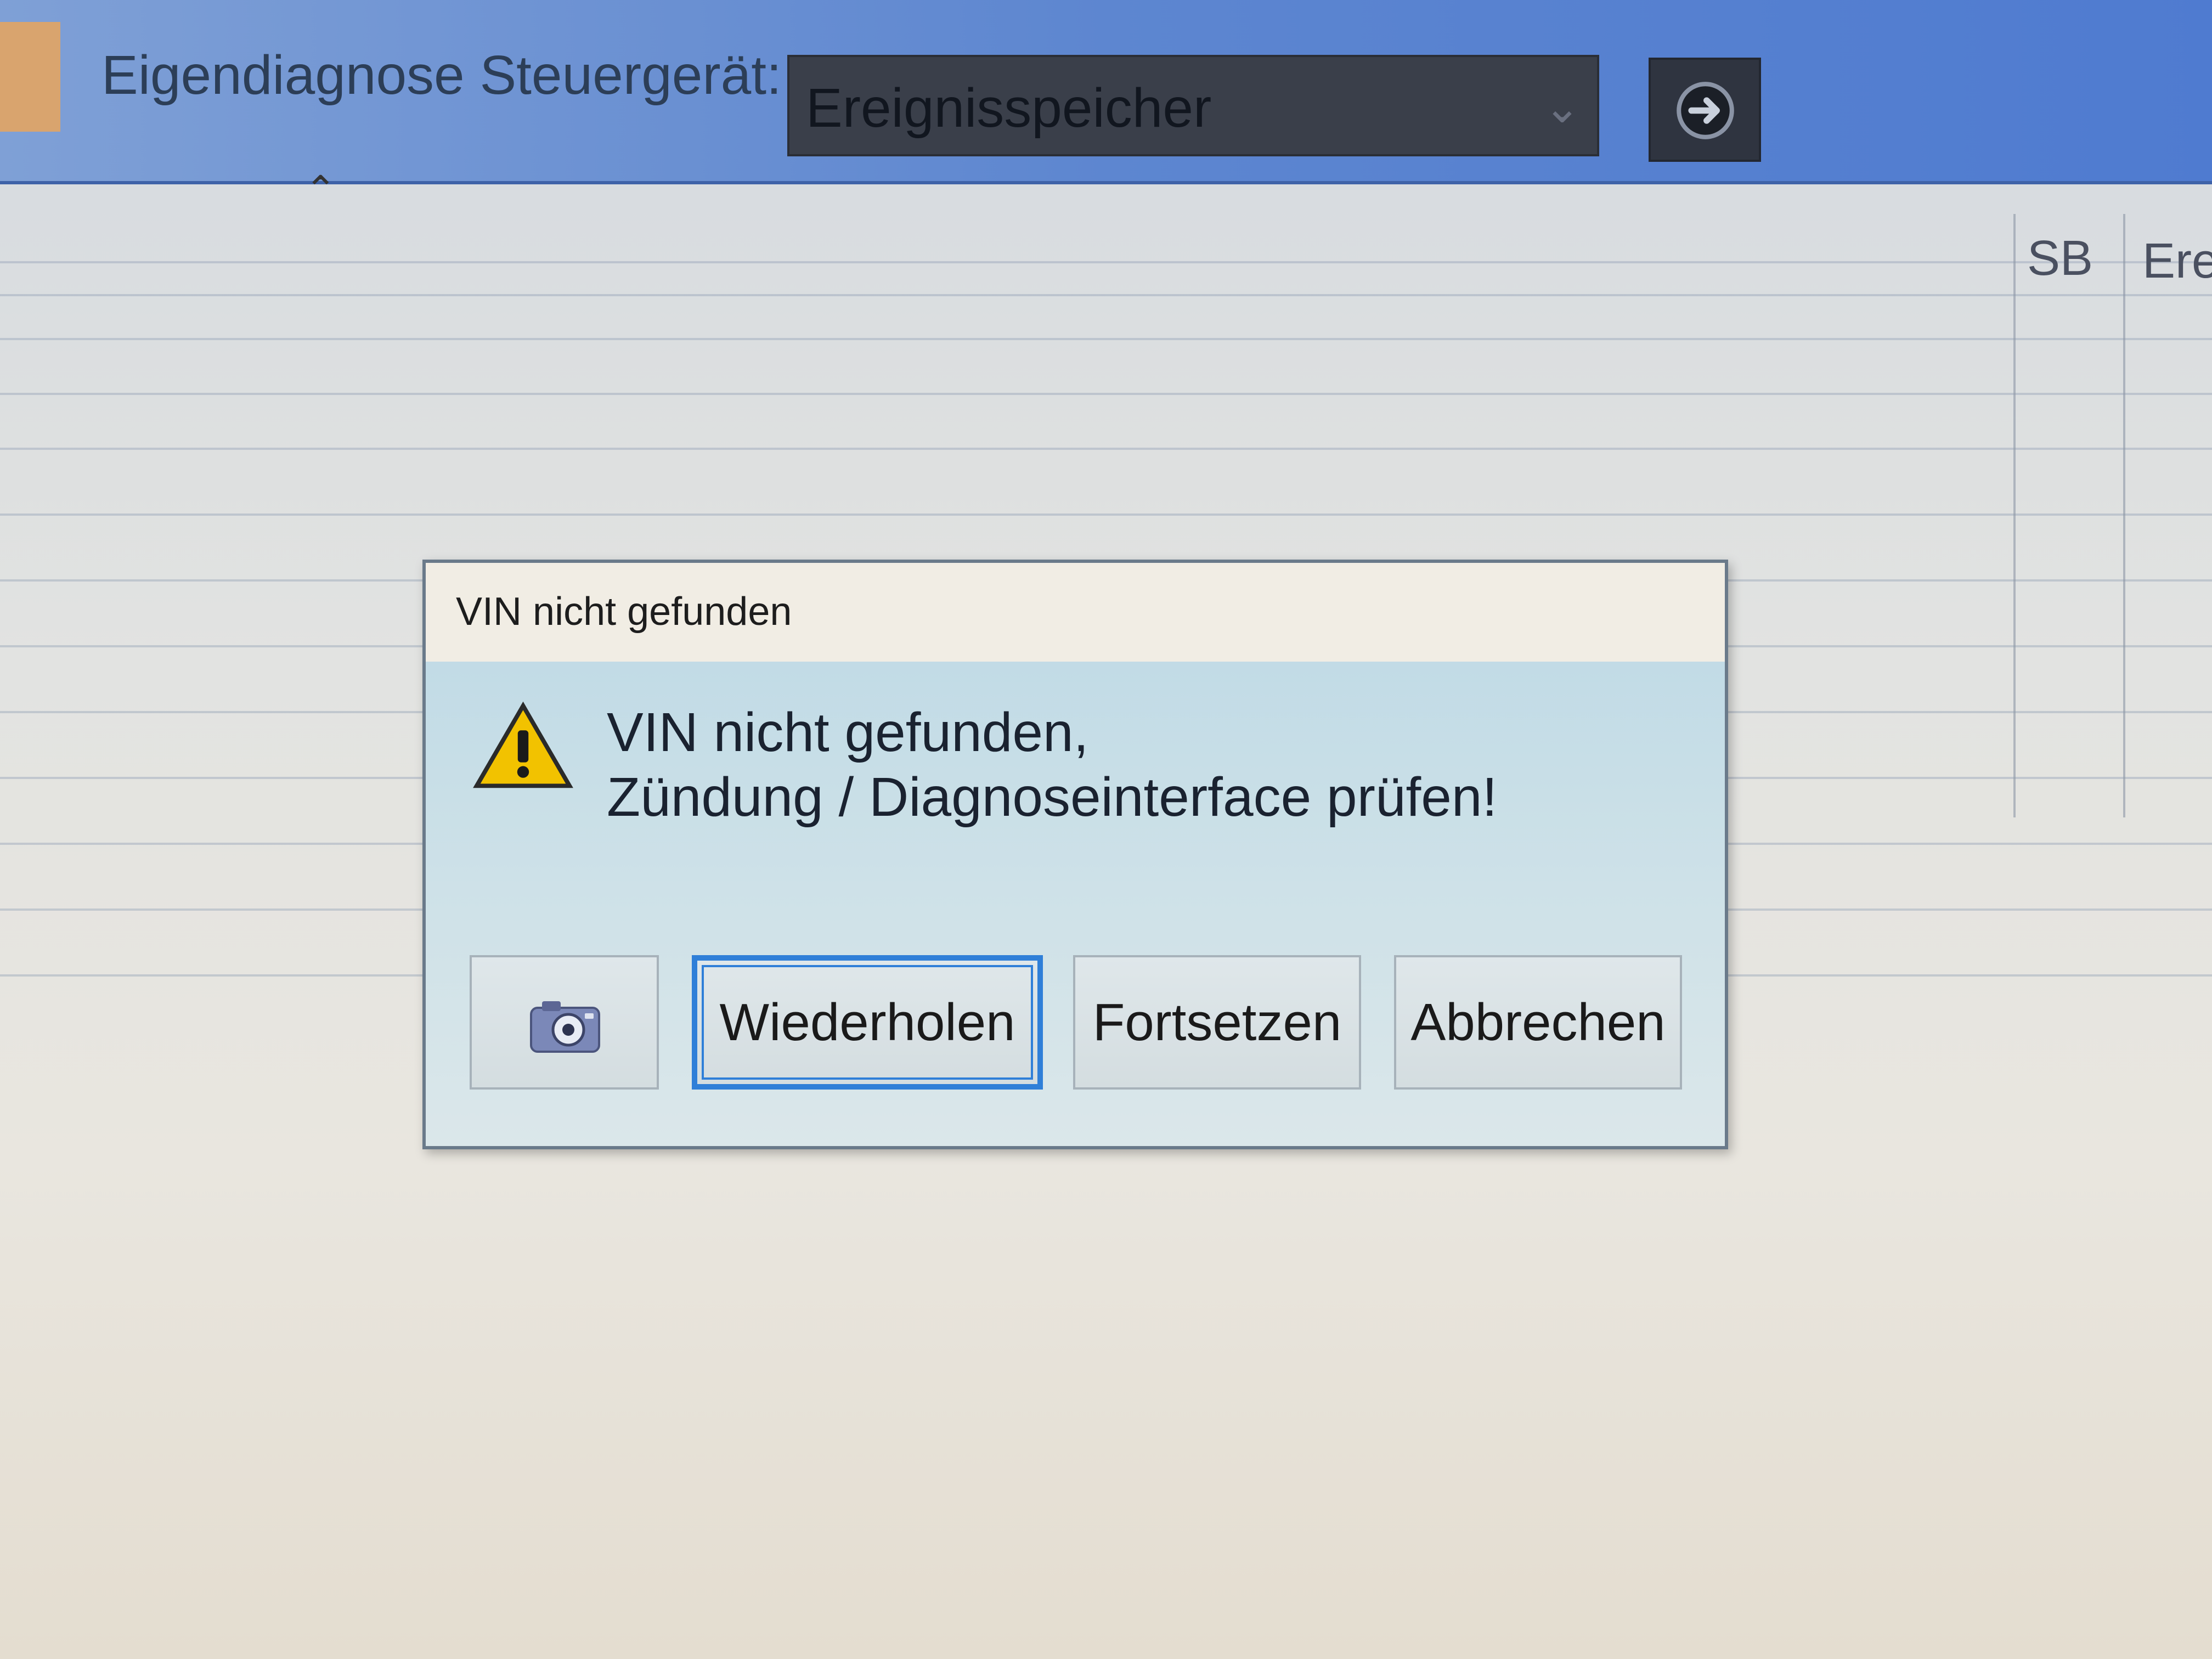 The width and height of the screenshot is (2212, 1659). Describe the element at coordinates (2060, 258) in the screenshot. I see `column-header-sb: SB` at that location.